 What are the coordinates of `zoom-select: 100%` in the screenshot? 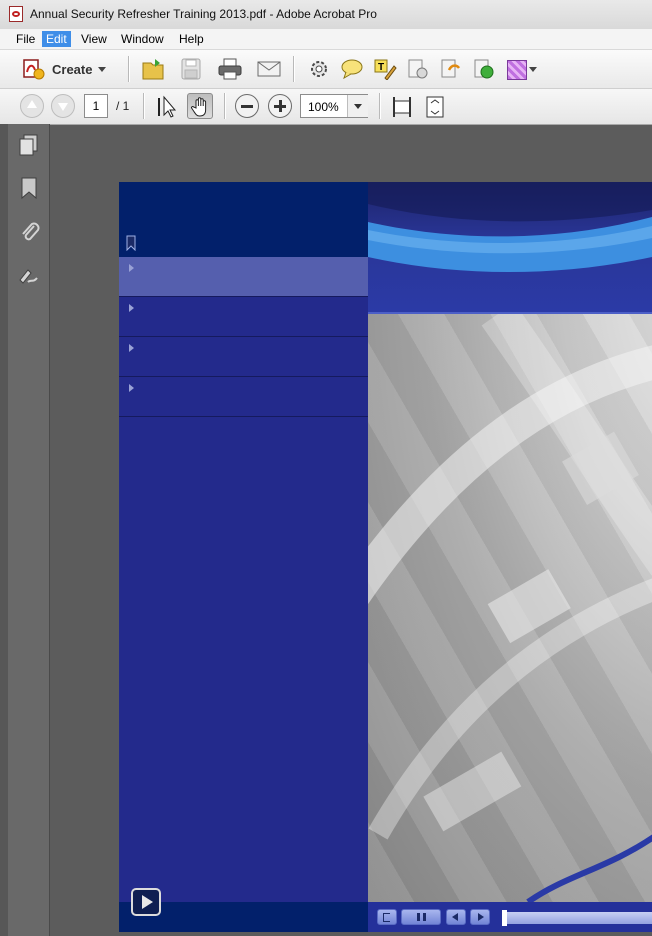 It's located at (334, 106).